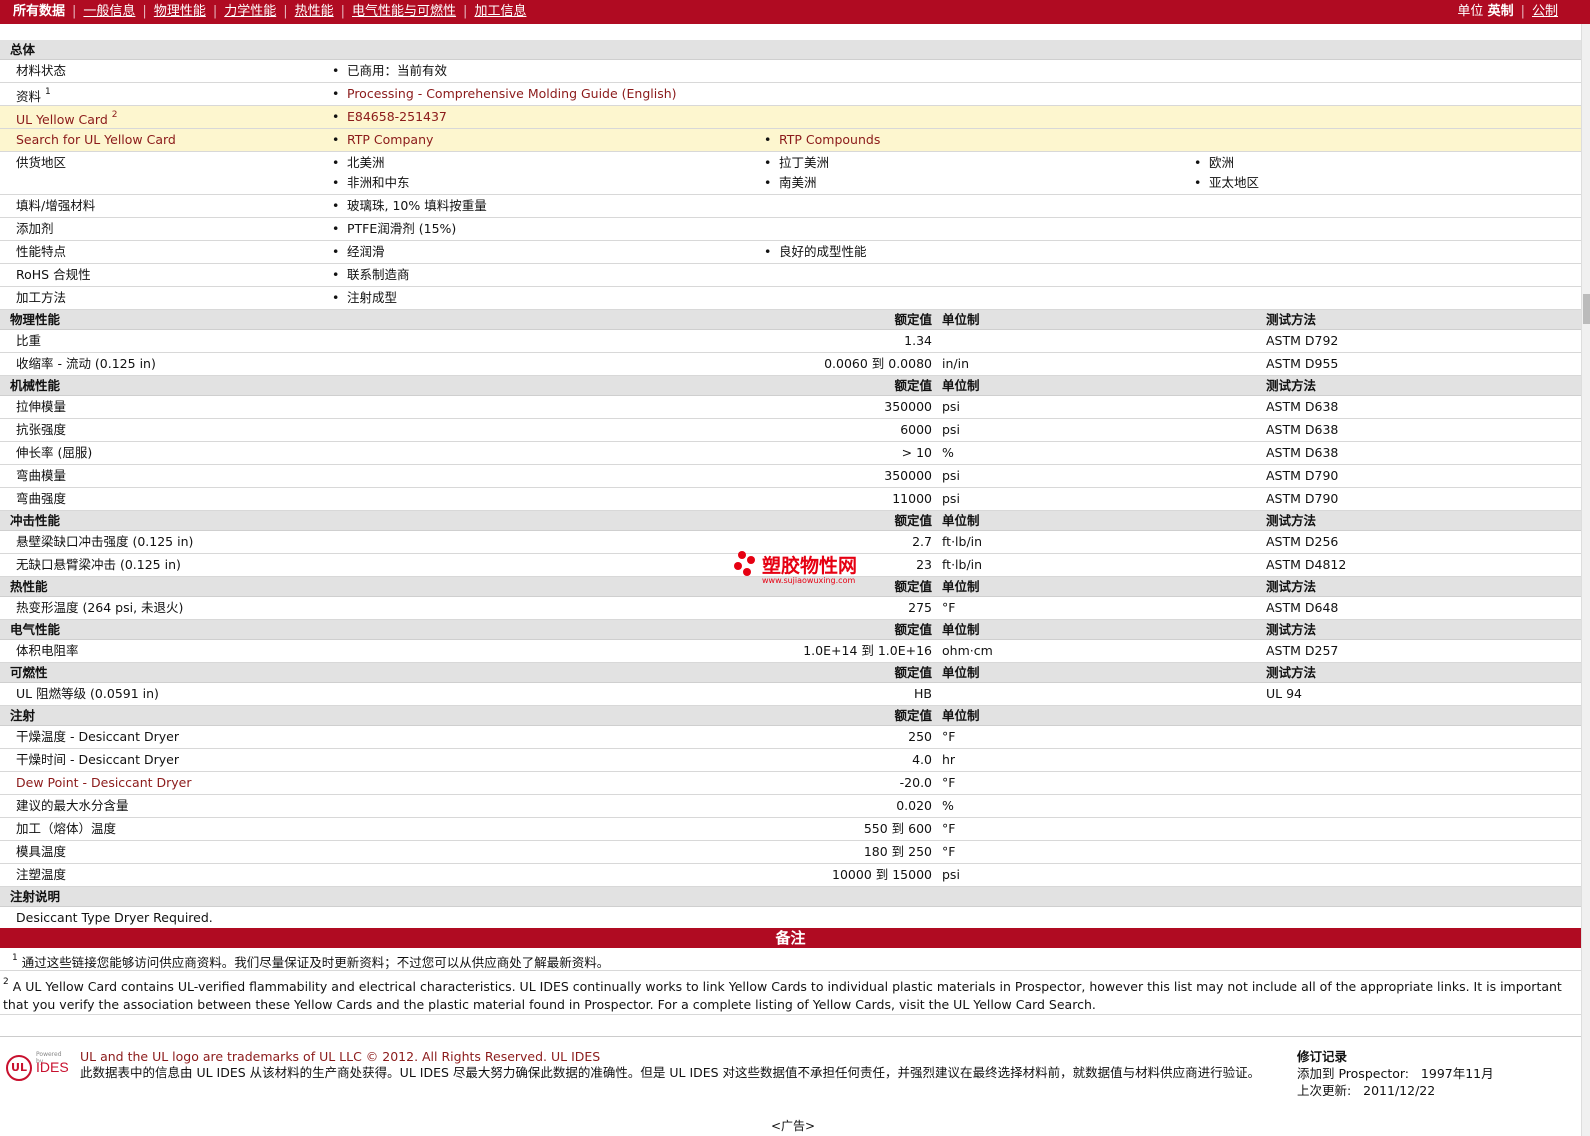 This screenshot has width=1590, height=1136. I want to click on injection-row: 加工（熔体）温度 550 到 600 °F, so click(790, 829).